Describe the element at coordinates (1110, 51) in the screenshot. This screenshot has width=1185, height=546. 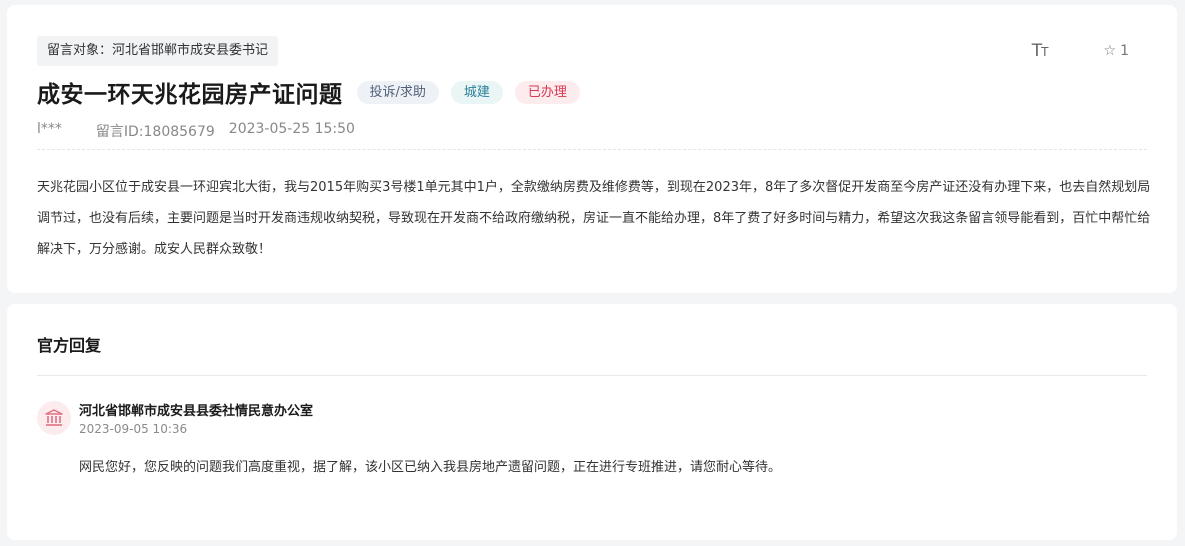
I see `star-outline-icon: ☆` at that location.